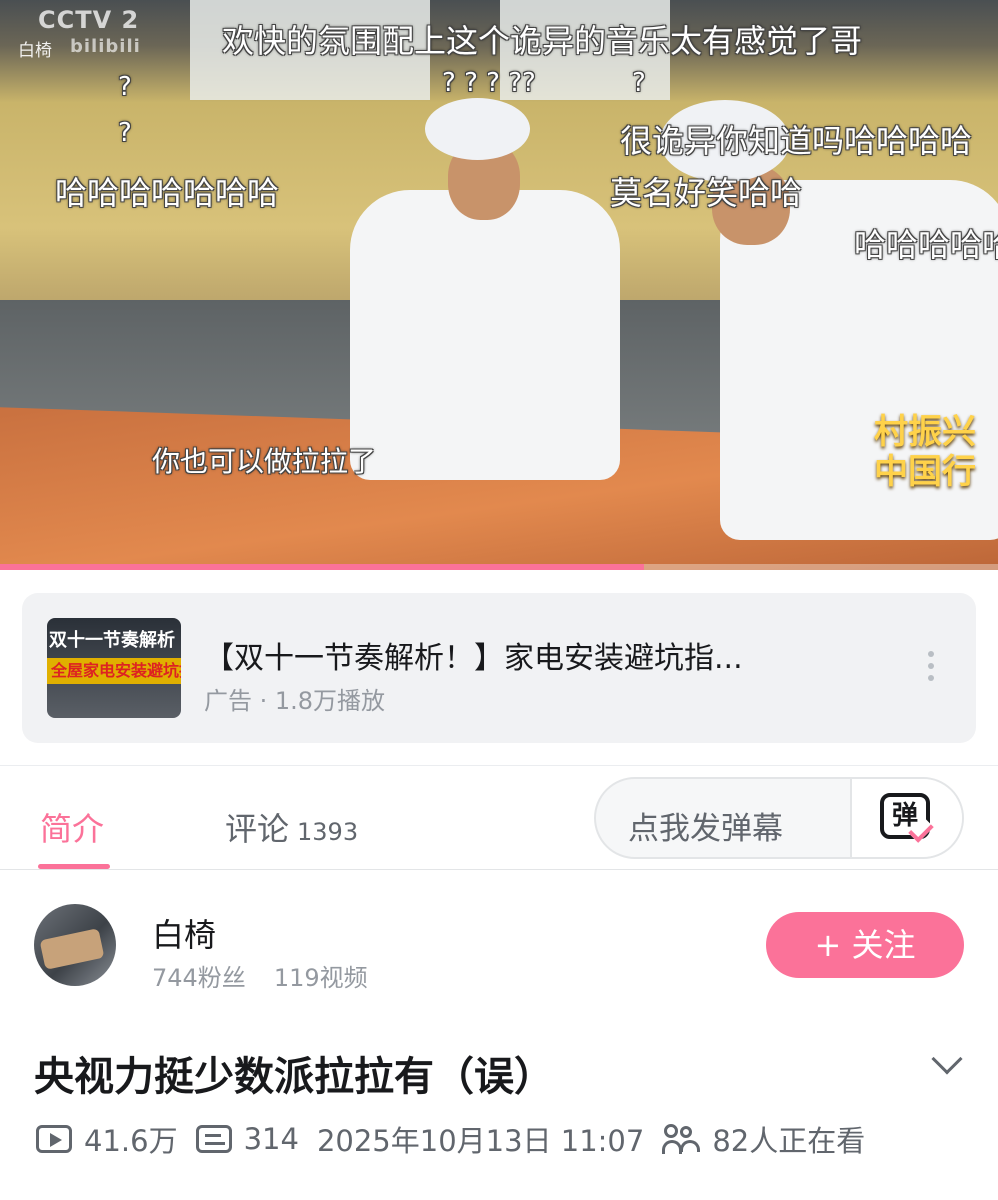 This screenshot has width=998, height=1200. Describe the element at coordinates (112, 640) in the screenshot. I see `ad-thumbnail-text: 双十一节奏解析` at that location.